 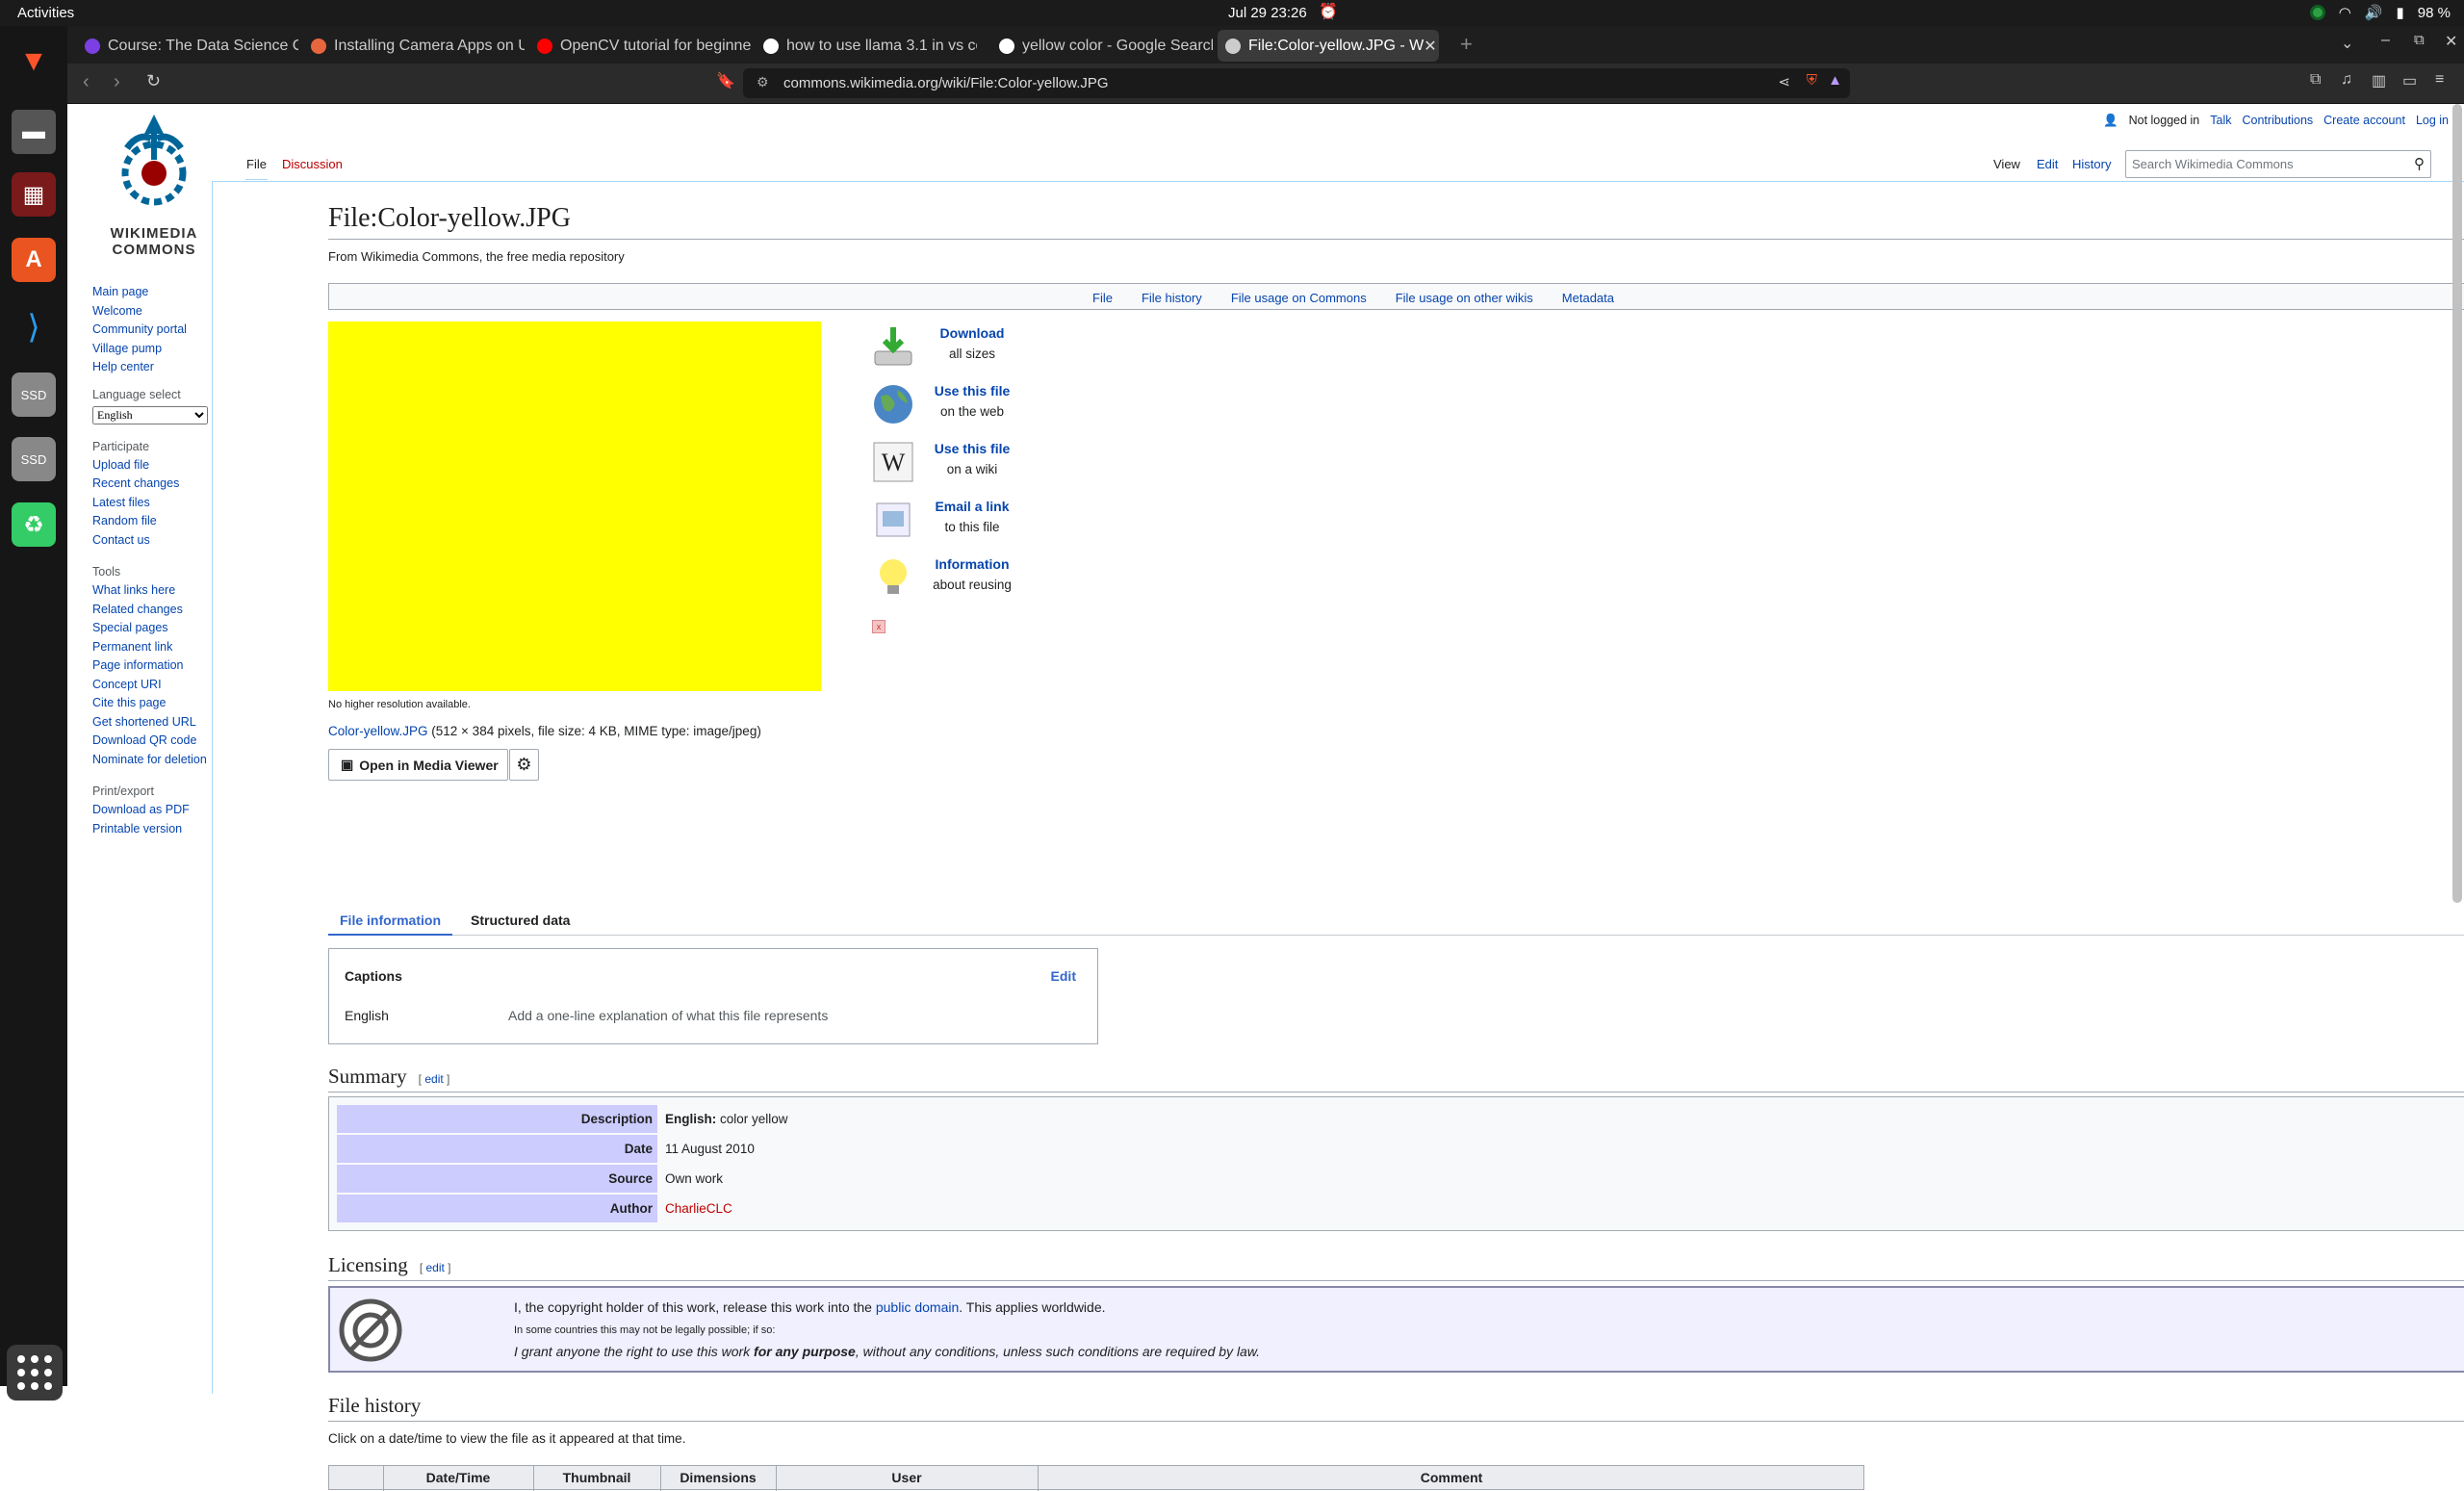 I want to click on sidebar-item-download-pdf: Download as PDF, so click(x=155, y=810).